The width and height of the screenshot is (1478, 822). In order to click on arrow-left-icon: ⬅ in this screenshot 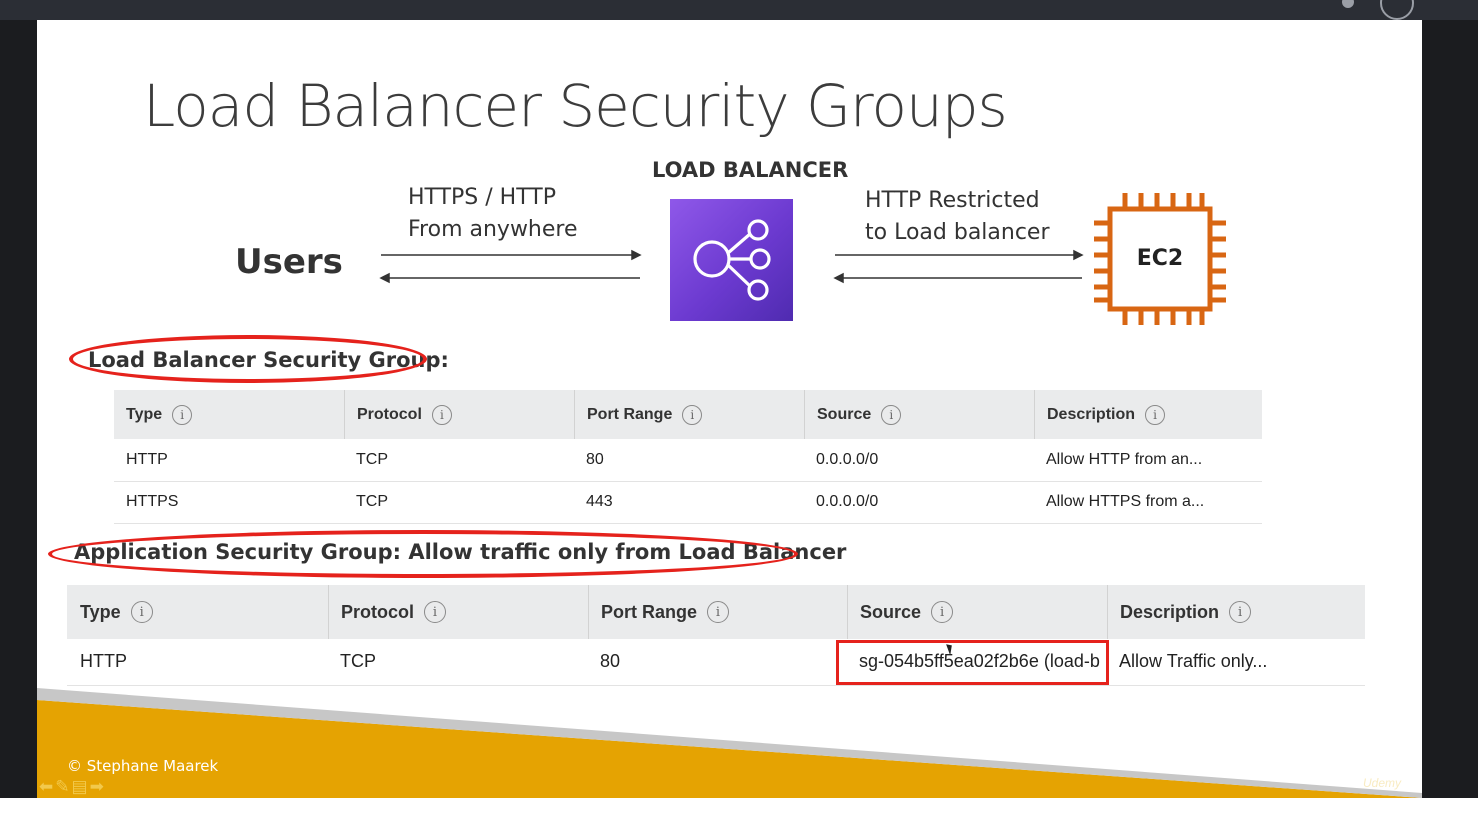, I will do `click(46, 787)`.